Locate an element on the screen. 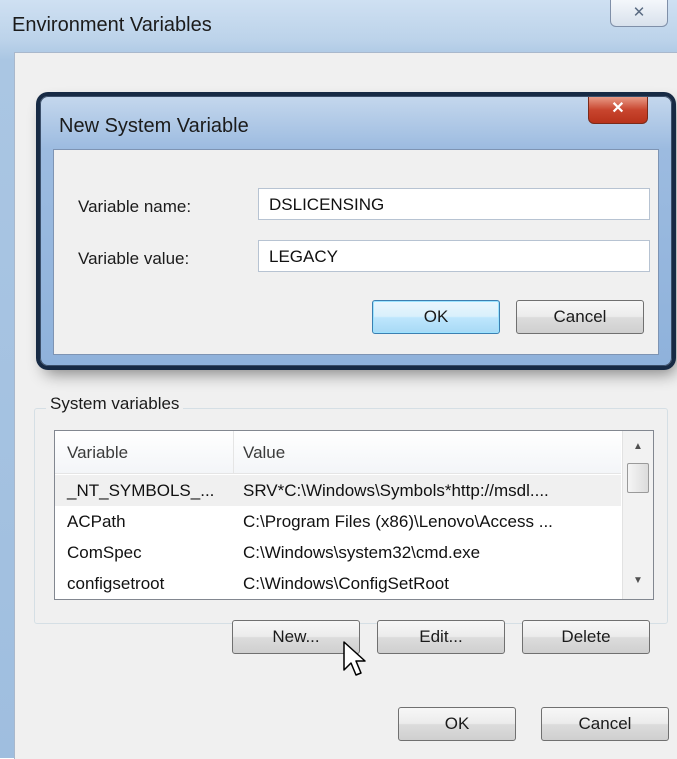  vertical-scrollbar: ▲ ▼ is located at coordinates (637, 515).